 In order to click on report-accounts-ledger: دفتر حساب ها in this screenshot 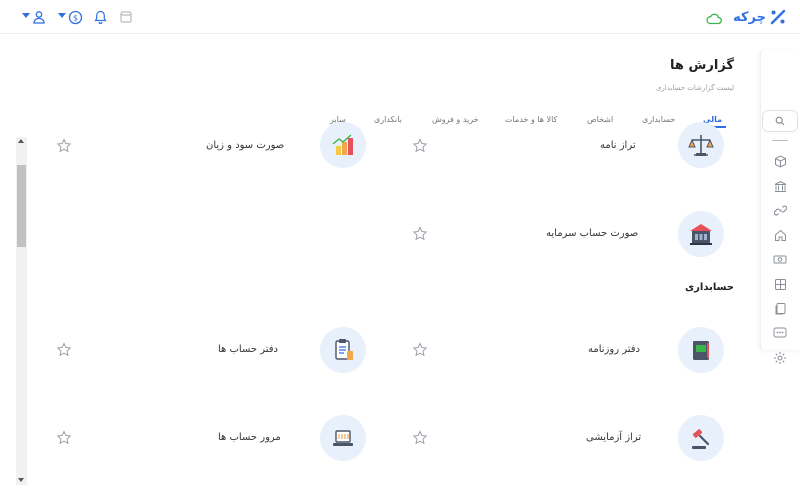, I will do `click(248, 349)`.